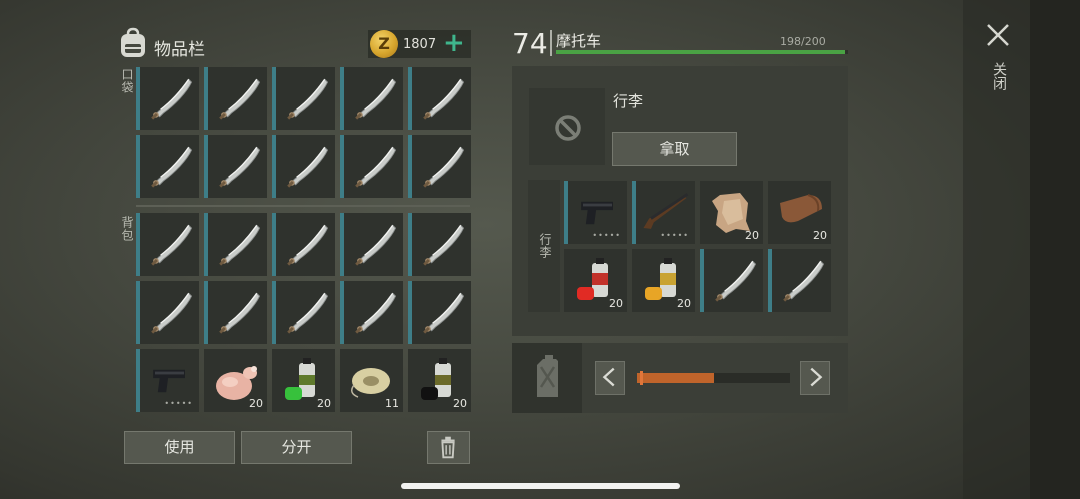  Describe the element at coordinates (628, 101) in the screenshot. I see `storage-label: 行李` at that location.